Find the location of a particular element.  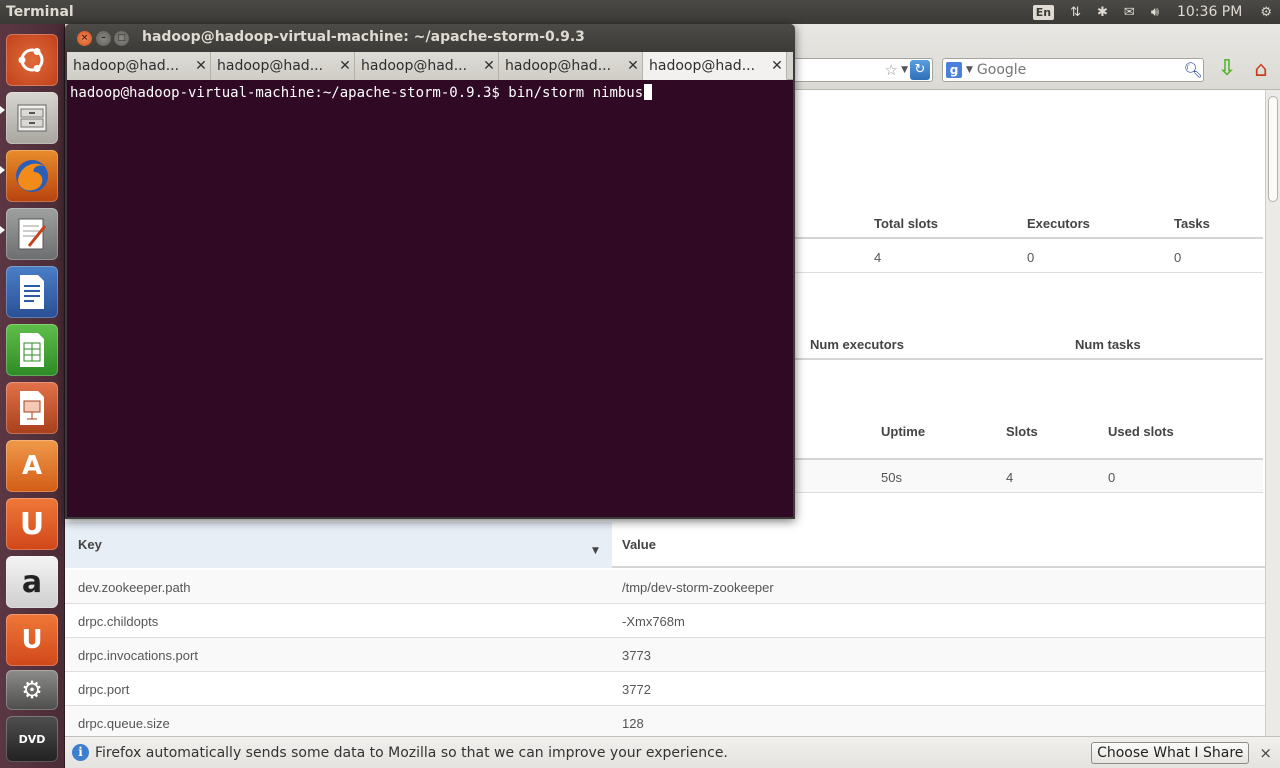

network-icon: ⇅ is located at coordinates (1075, 12).